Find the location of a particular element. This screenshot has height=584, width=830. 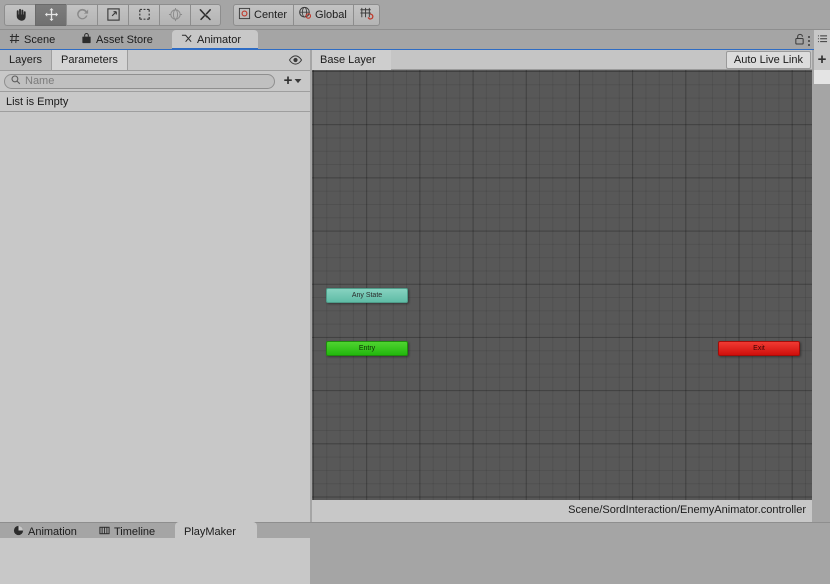

grid-snapping-button is located at coordinates (366, 14).